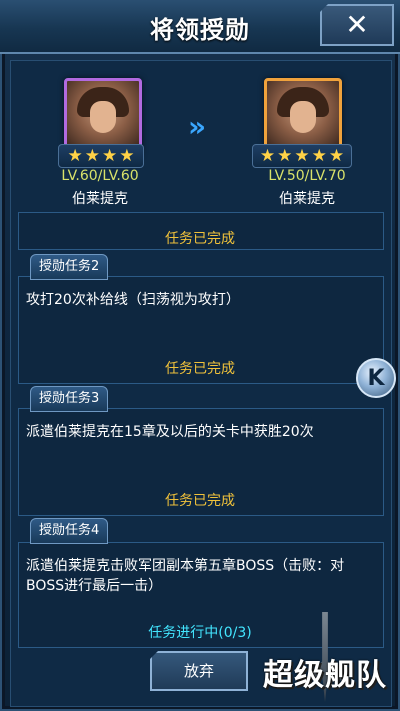 This screenshot has height=711, width=400. What do you see at coordinates (133, 300) in the screenshot?
I see `task-desc-2: 攻打20次补给线（扫荡视为攻打）` at bounding box center [133, 300].